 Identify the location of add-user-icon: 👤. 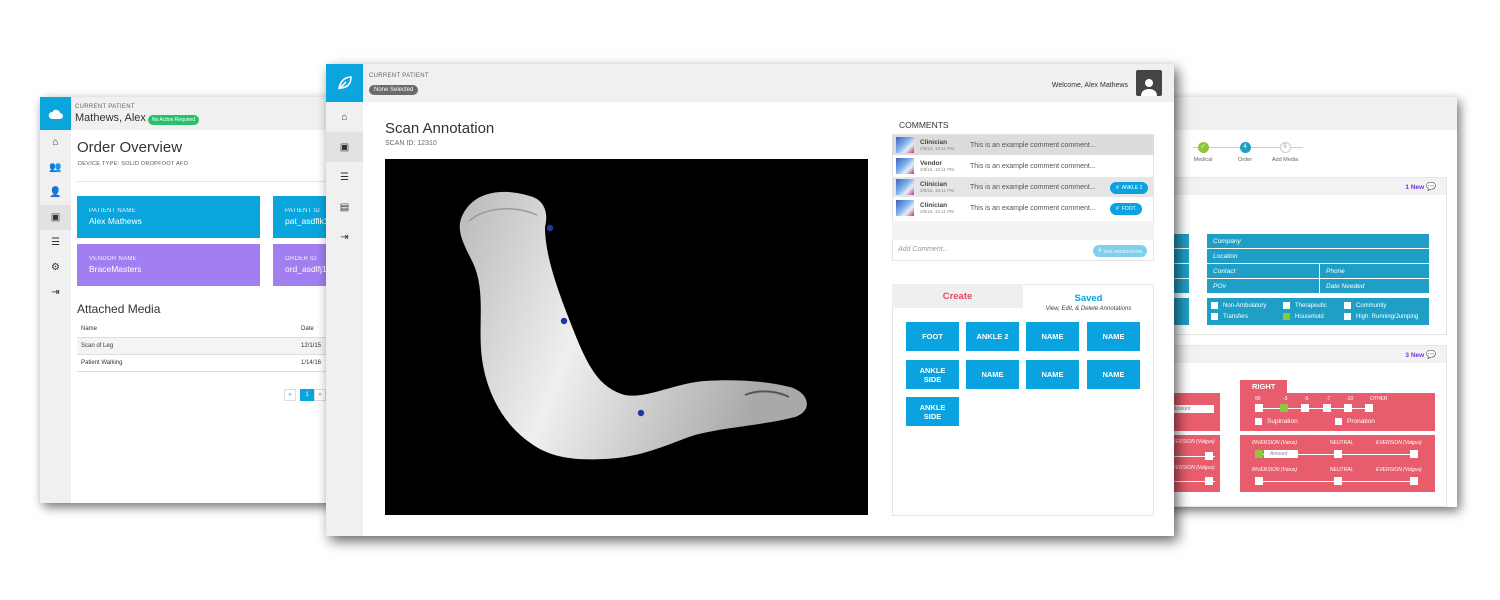
(55, 192).